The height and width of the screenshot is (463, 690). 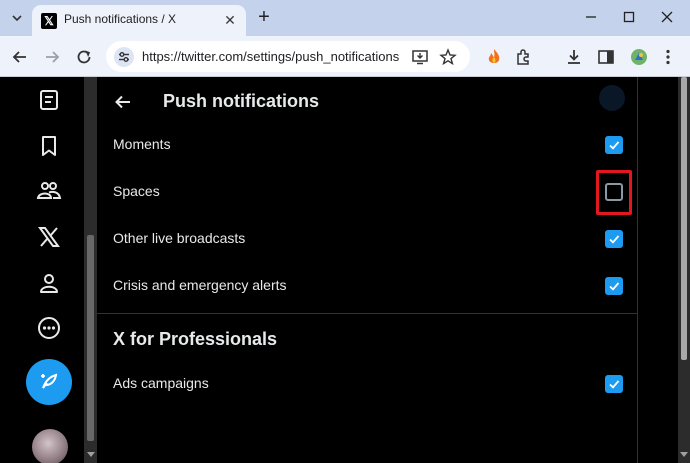 I want to click on profile-avatar-icon, so click(x=639, y=57).